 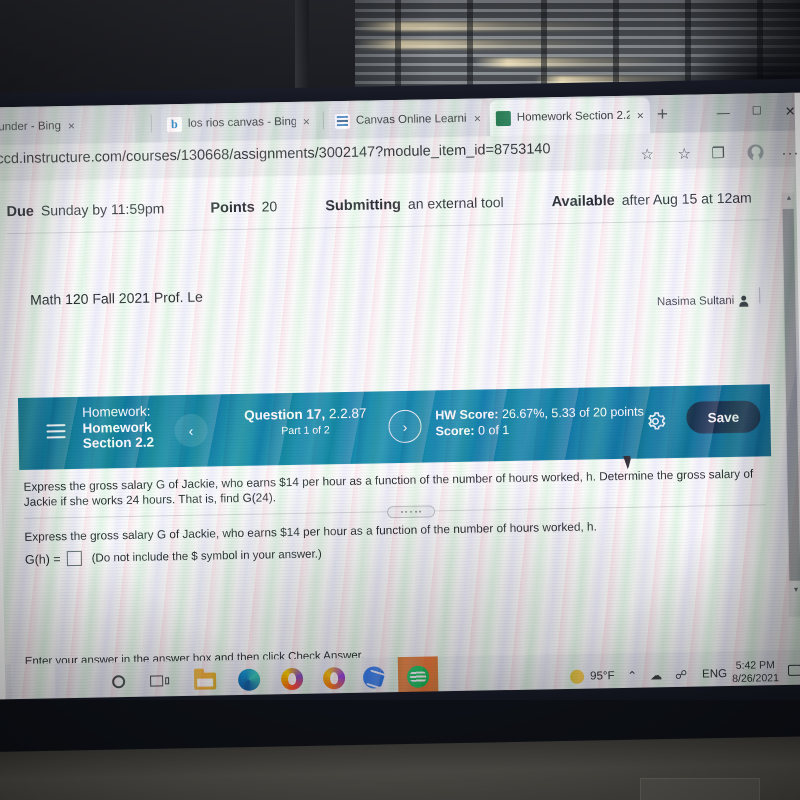 I want to click on meta-value: after Aug 15 at 12am, so click(x=686, y=198).